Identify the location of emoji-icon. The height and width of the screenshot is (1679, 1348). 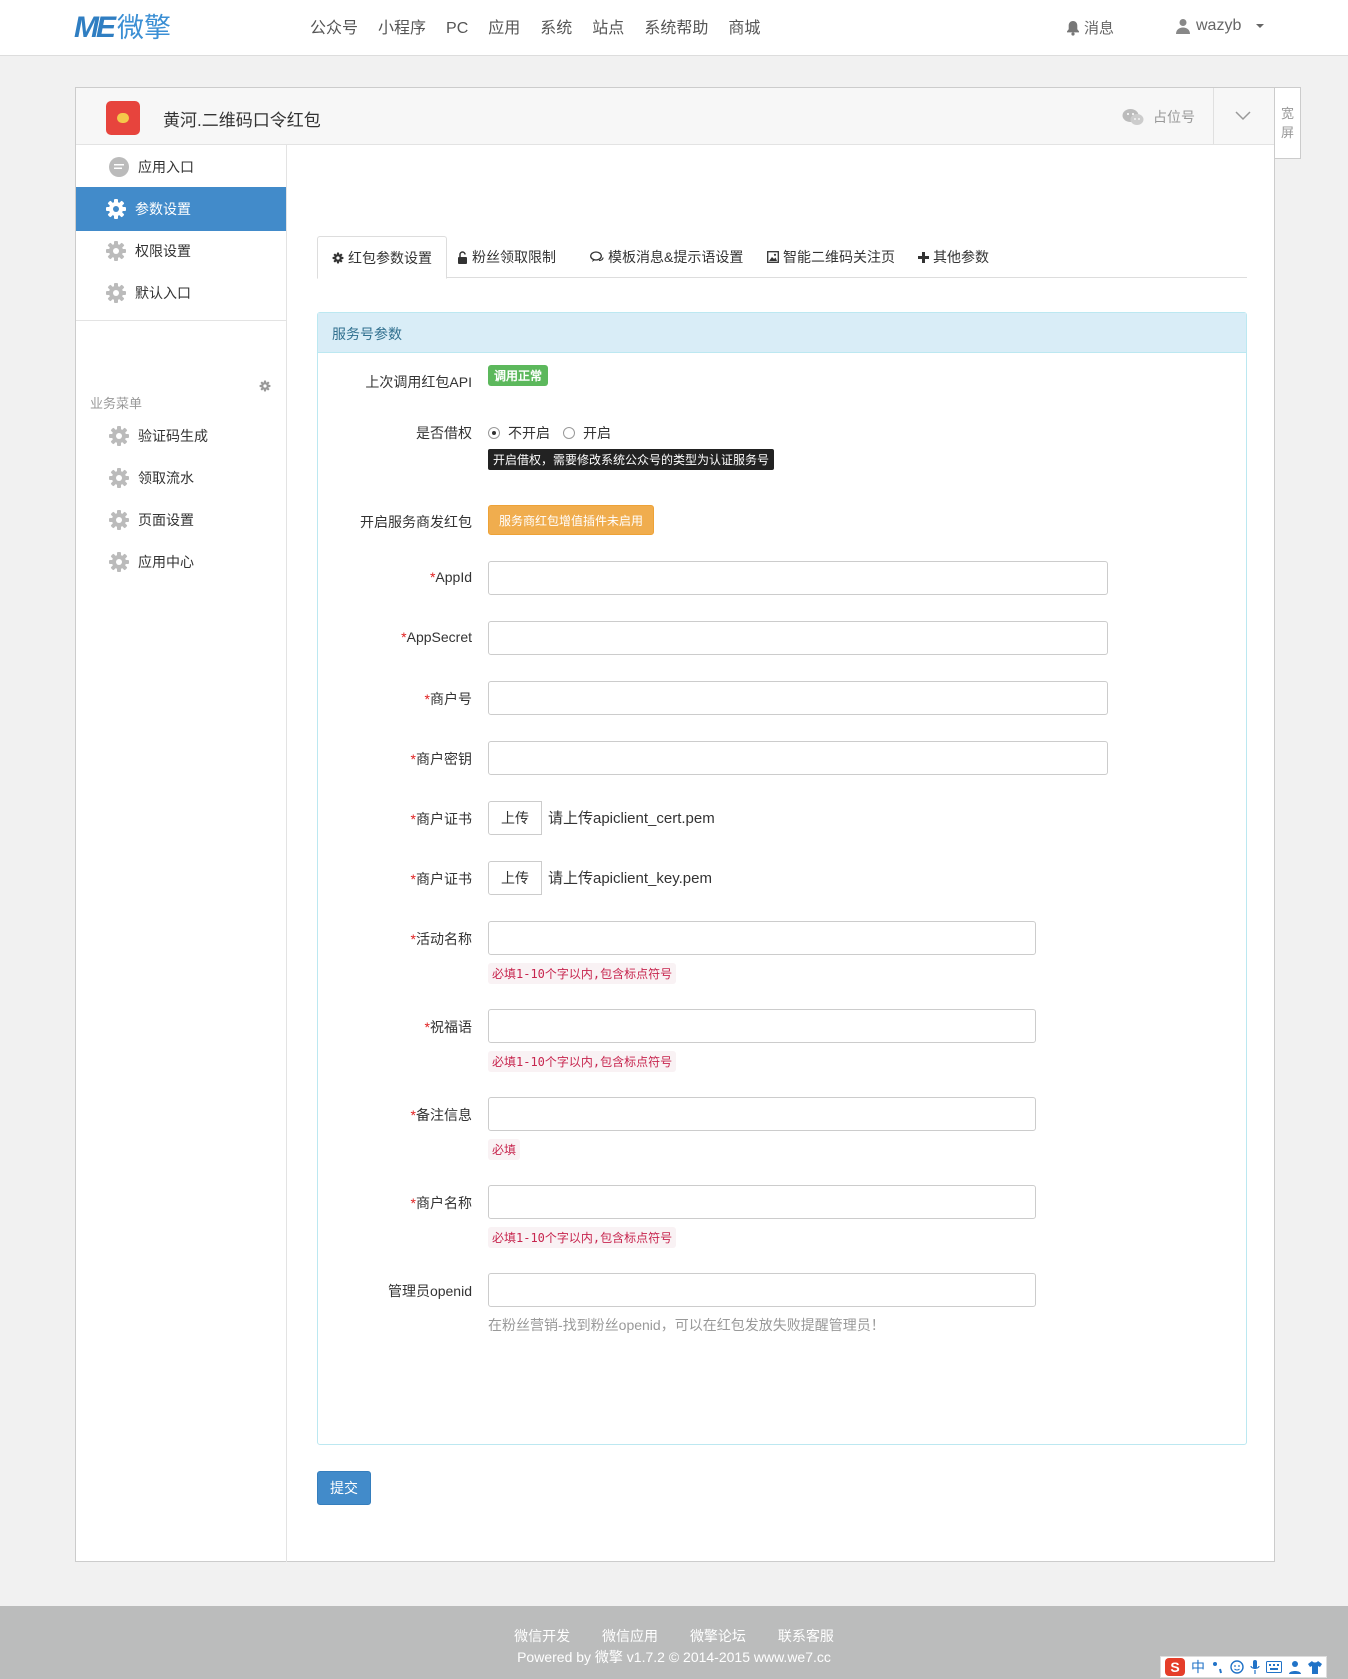
(1237, 1667).